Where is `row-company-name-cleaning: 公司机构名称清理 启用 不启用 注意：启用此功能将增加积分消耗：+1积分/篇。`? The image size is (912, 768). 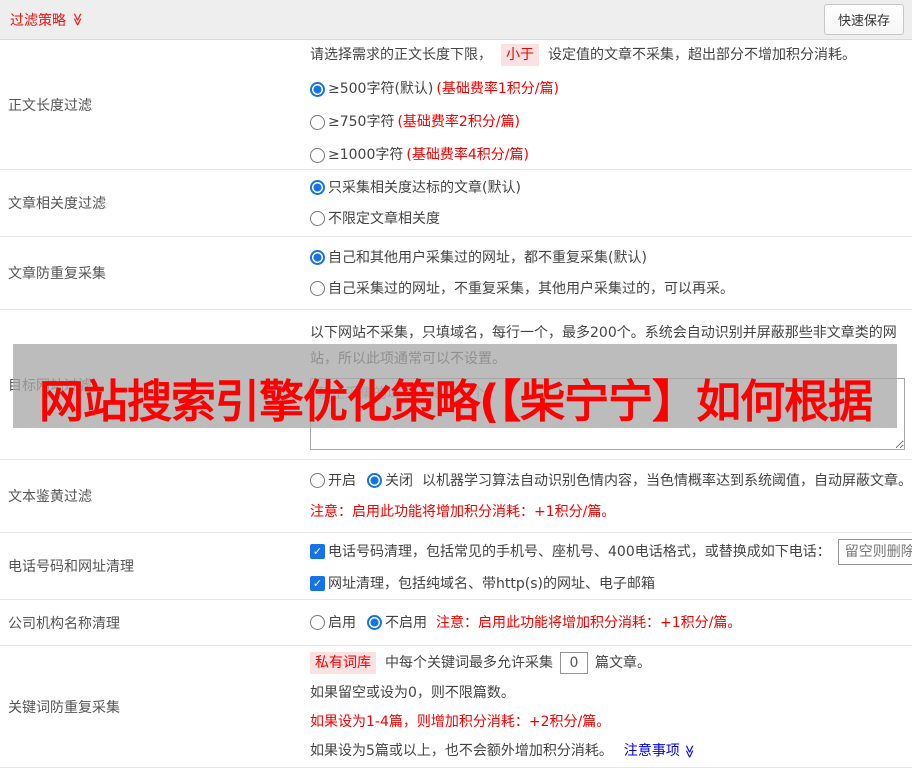 row-company-name-cleaning: 公司机构名称清理 启用 不启用 注意：启用此功能将增加积分消耗：+1积分/篇。 is located at coordinates (456, 623).